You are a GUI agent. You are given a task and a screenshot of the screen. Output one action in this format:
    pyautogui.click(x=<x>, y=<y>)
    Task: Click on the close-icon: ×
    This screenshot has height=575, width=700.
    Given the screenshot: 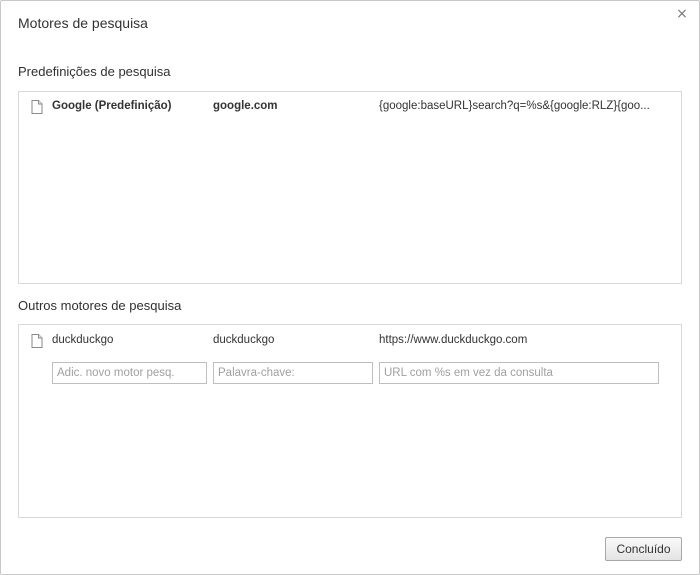 What is the action you would take?
    pyautogui.click(x=682, y=14)
    